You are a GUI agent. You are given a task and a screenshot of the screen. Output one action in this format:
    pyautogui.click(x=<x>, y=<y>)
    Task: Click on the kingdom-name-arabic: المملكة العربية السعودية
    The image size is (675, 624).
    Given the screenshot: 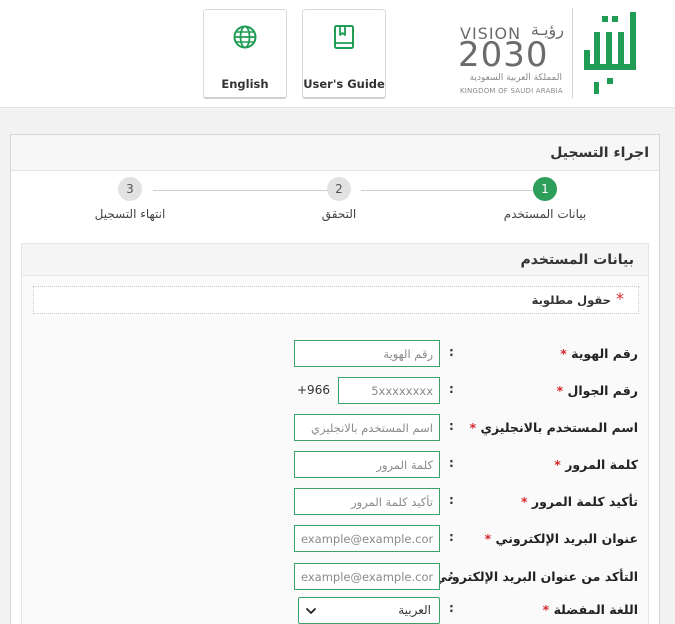 What is the action you would take?
    pyautogui.click(x=515, y=78)
    